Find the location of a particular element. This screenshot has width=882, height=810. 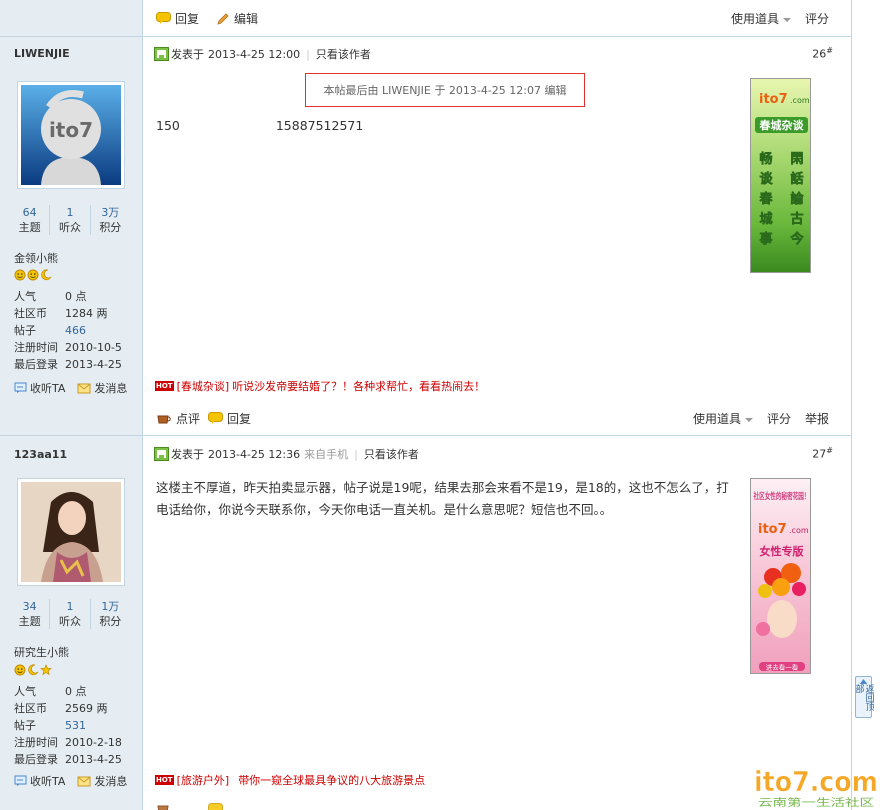

avatar is located at coordinates (71, 532).